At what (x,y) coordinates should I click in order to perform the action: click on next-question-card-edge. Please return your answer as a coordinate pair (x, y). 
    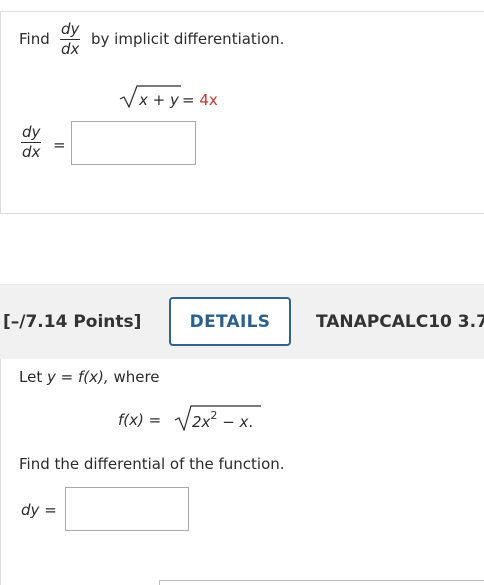
    Looking at the image, I should click on (321, 582).